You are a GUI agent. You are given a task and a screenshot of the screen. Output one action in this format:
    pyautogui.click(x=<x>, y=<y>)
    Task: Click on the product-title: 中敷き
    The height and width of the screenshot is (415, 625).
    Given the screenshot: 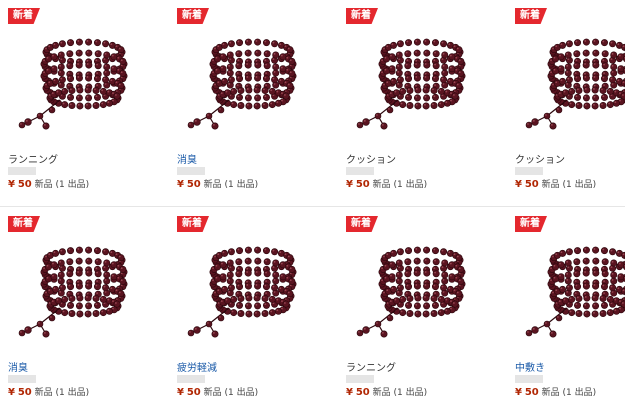 What is the action you would take?
    pyautogui.click(x=530, y=366)
    